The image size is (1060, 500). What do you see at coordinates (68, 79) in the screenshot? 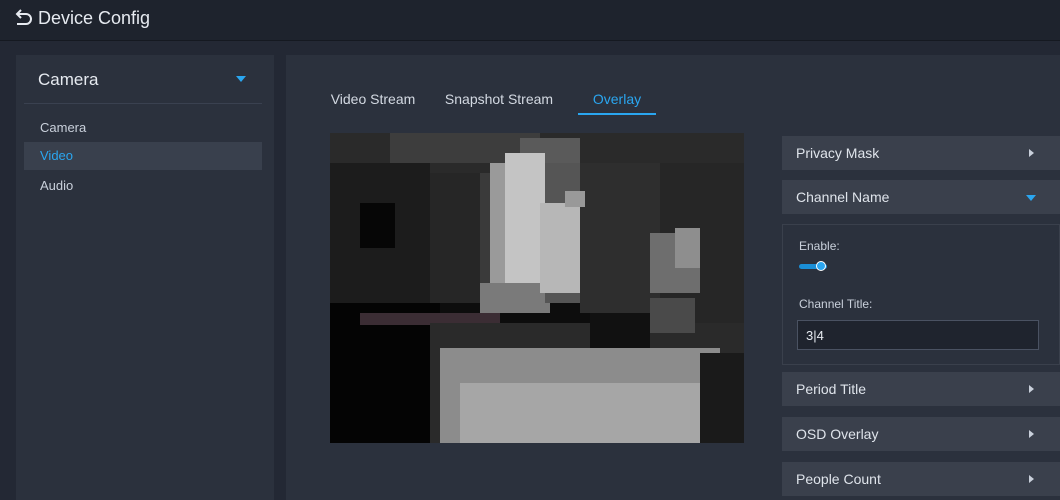
I see `sidebar-section-label: Camera` at bounding box center [68, 79].